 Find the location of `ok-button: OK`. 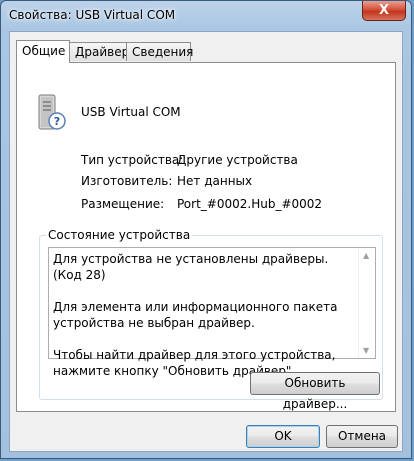

ok-button: OK is located at coordinates (283, 436).